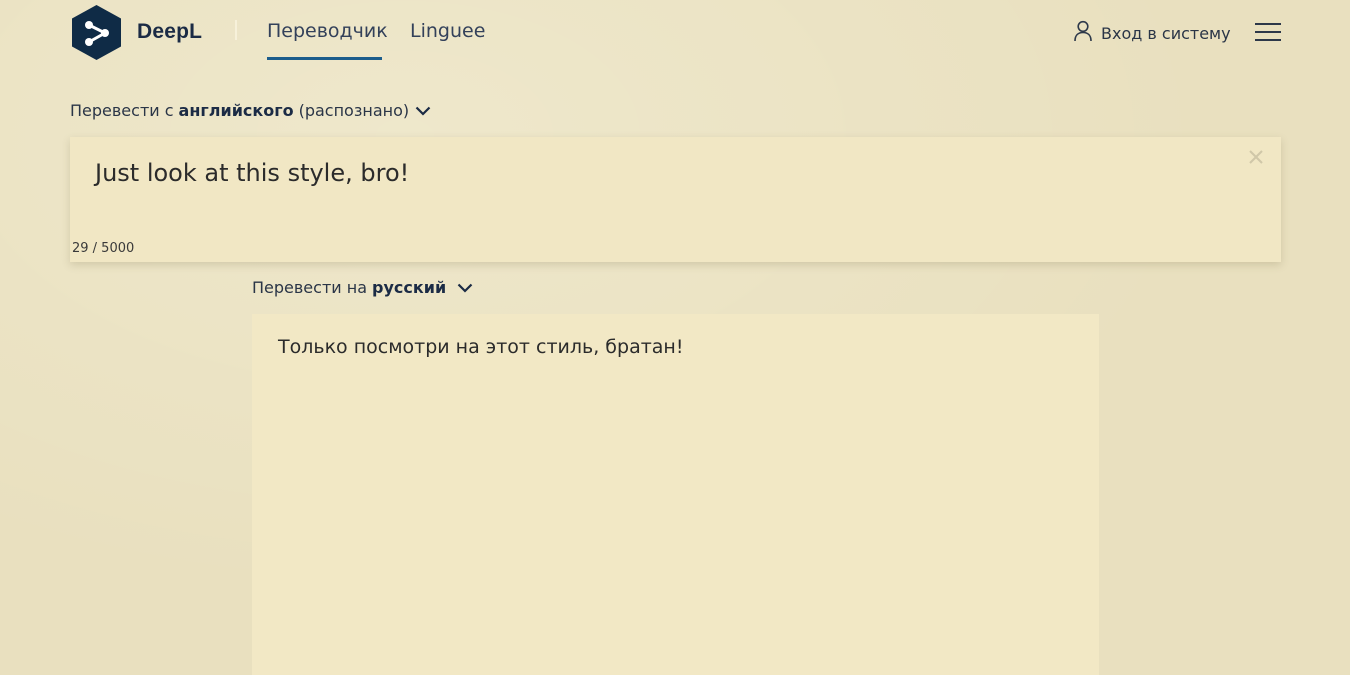  Describe the element at coordinates (310, 287) in the screenshot. I see `target-language-prefix: Перевести на` at that location.